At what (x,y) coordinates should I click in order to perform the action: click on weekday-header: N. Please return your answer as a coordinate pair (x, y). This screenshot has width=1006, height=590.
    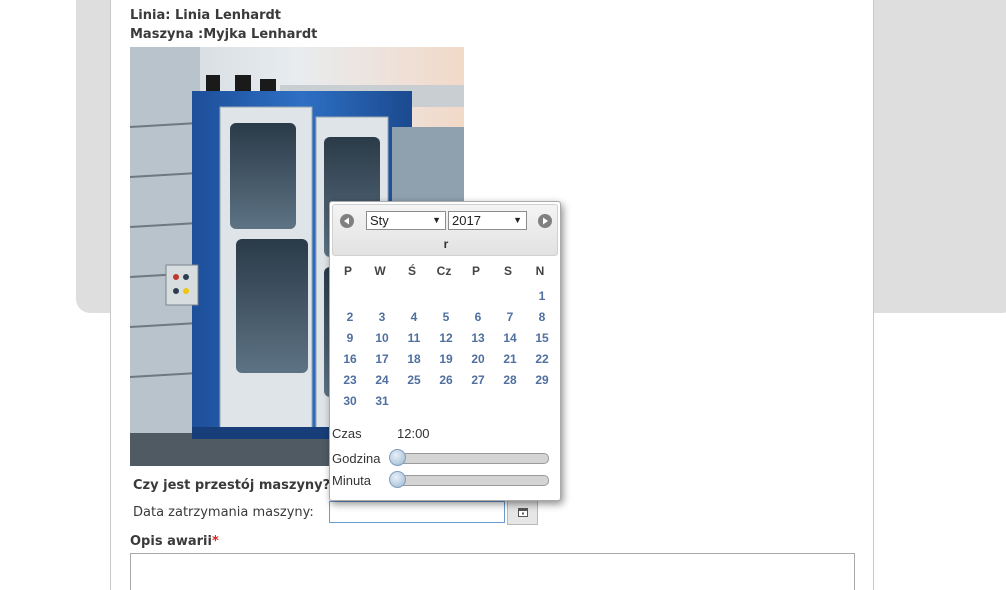
    Looking at the image, I should click on (540, 271).